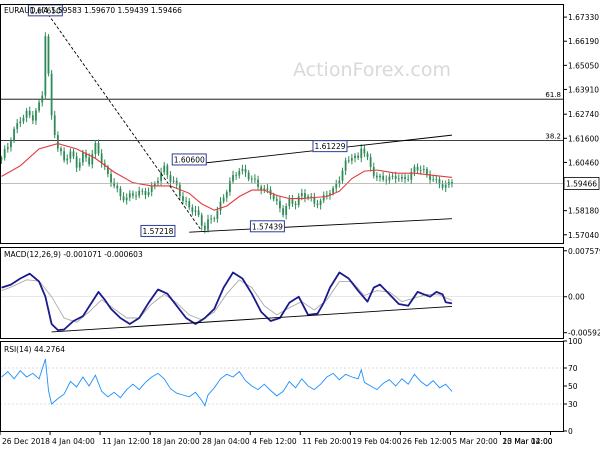  I want to click on current-price-label: 1.59466, so click(581, 183).